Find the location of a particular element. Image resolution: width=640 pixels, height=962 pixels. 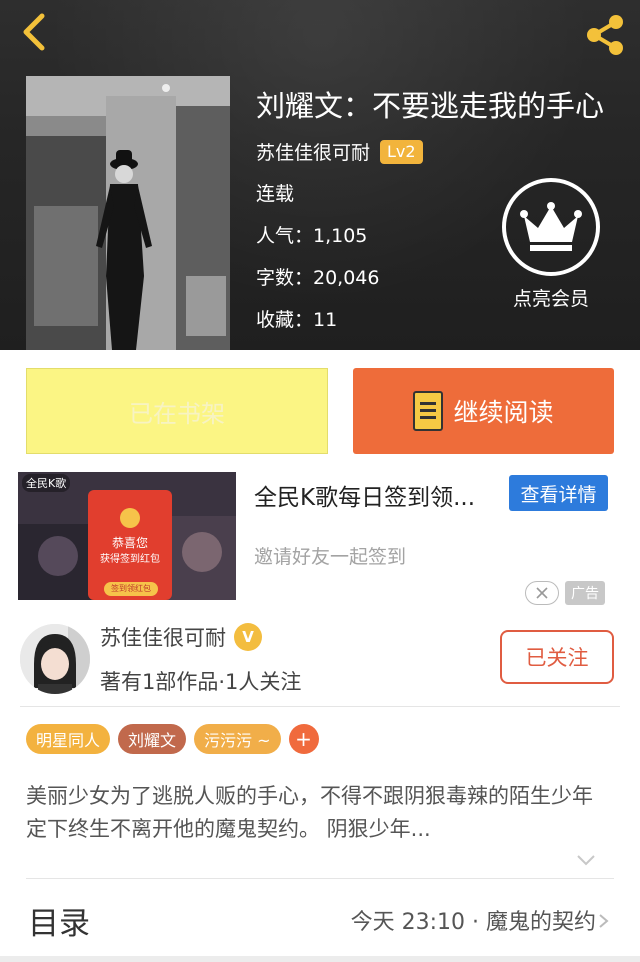

ad-image: 全民K歌 ¥ 恭喜您 获得签到红包 签到领红包 is located at coordinates (127, 536).